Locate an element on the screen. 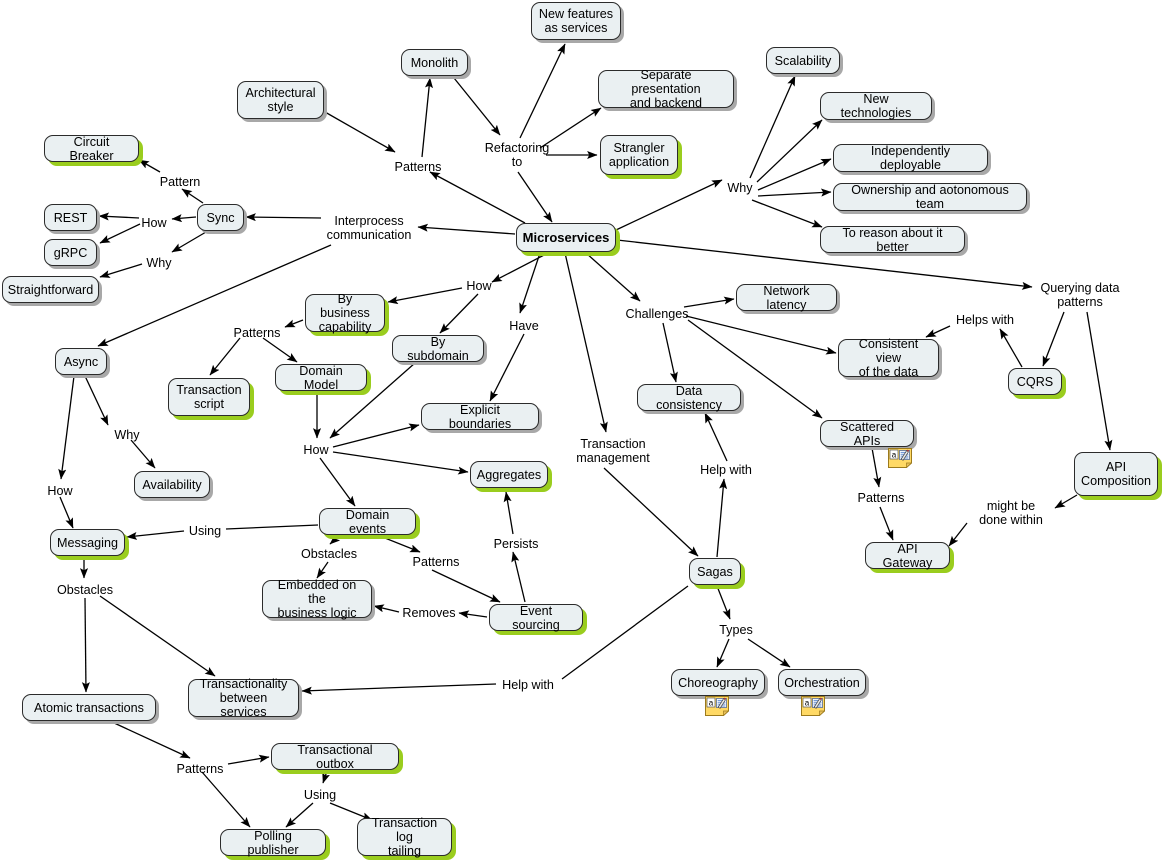 The height and width of the screenshot is (864, 1163). link-phrase-patterns-outbox: Patterns is located at coordinates (200, 769).